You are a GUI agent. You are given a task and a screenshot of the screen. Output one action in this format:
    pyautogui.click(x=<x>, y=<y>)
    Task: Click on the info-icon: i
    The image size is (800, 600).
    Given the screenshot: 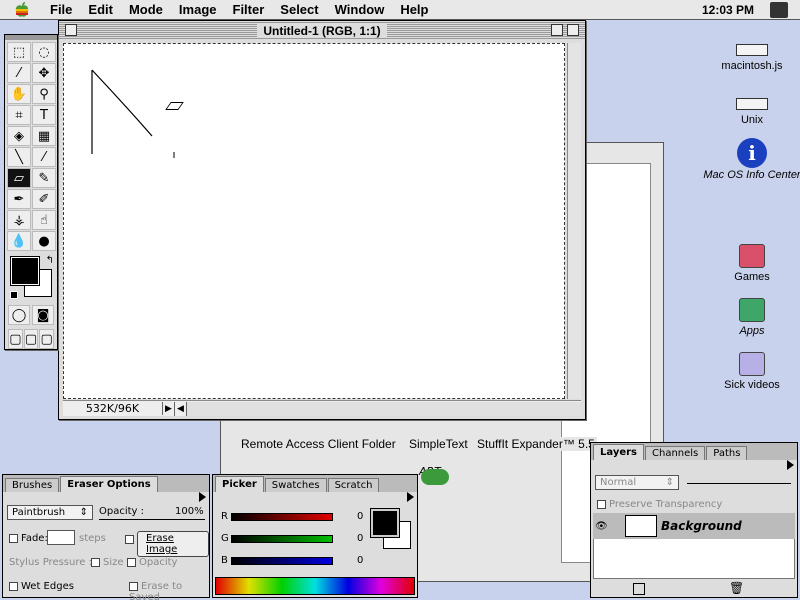 What is the action you would take?
    pyautogui.click(x=752, y=153)
    